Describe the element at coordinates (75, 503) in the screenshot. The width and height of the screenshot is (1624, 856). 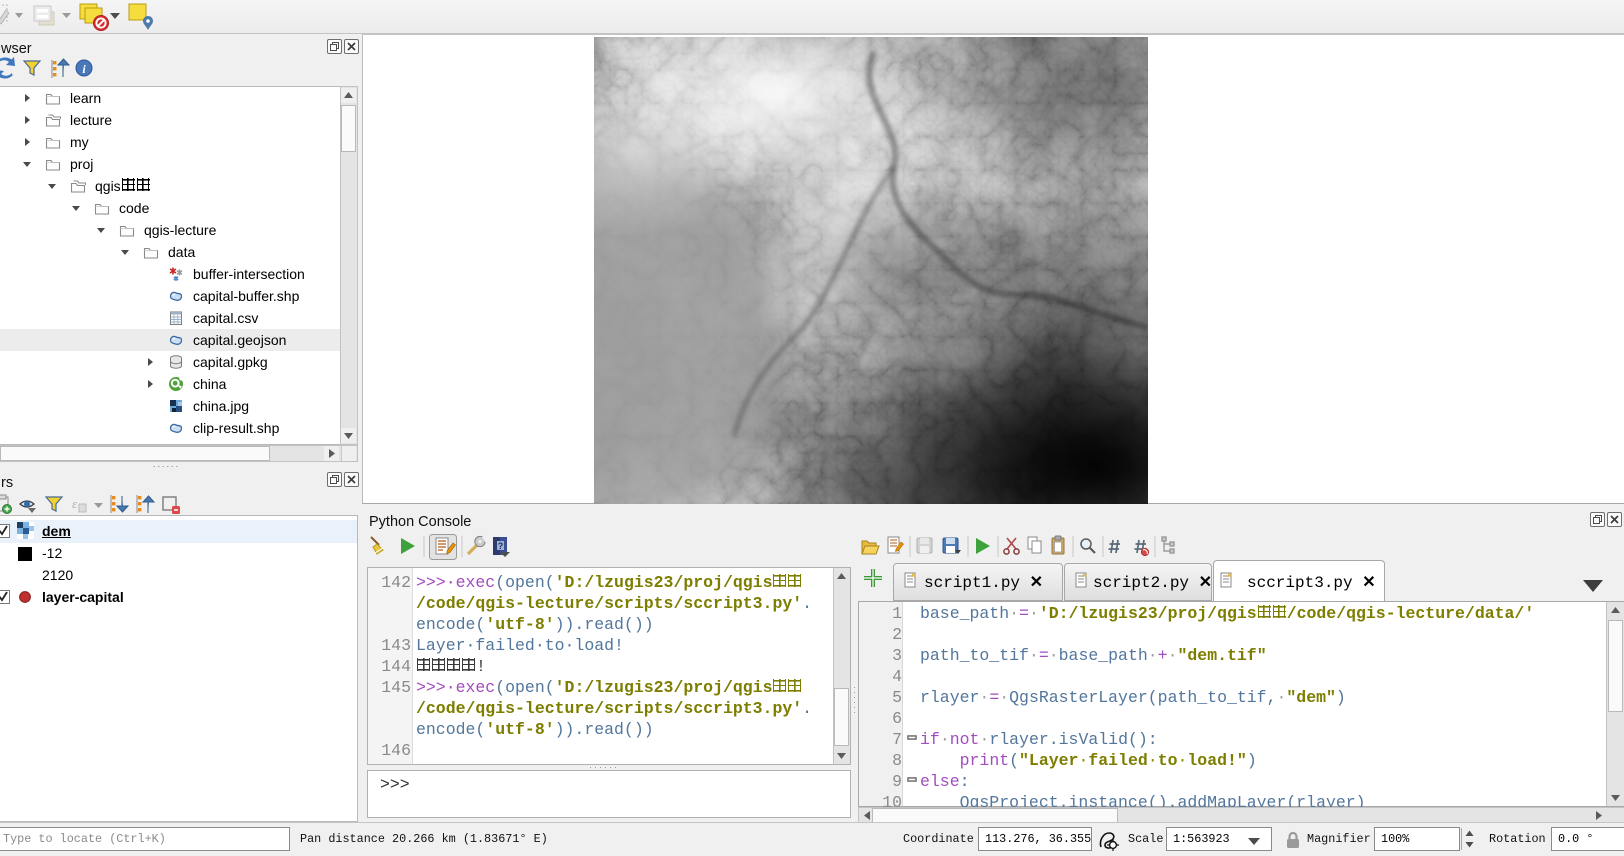
I see `svg-text: ε` at that location.